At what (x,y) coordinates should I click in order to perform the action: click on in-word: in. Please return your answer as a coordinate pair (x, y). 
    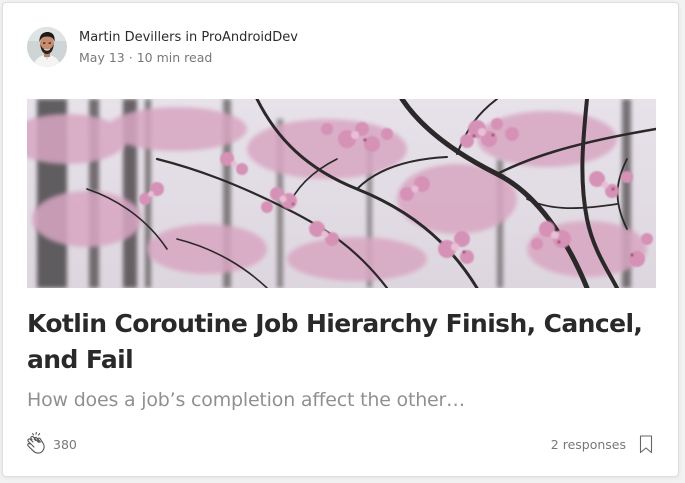
    Looking at the image, I should click on (191, 37).